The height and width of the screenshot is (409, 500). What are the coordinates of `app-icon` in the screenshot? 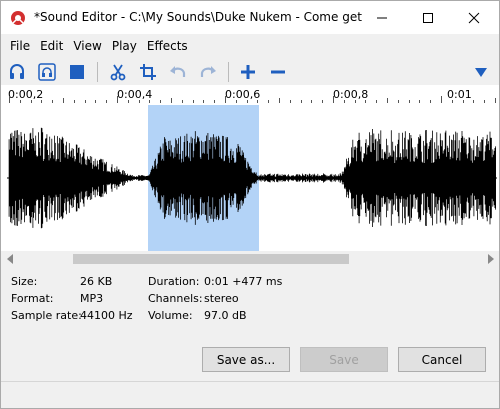 It's located at (18, 18).